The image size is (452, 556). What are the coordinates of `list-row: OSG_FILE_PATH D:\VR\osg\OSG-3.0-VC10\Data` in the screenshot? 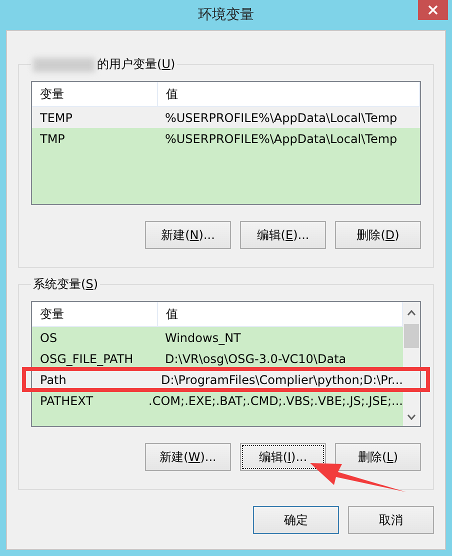 It's located at (217, 358).